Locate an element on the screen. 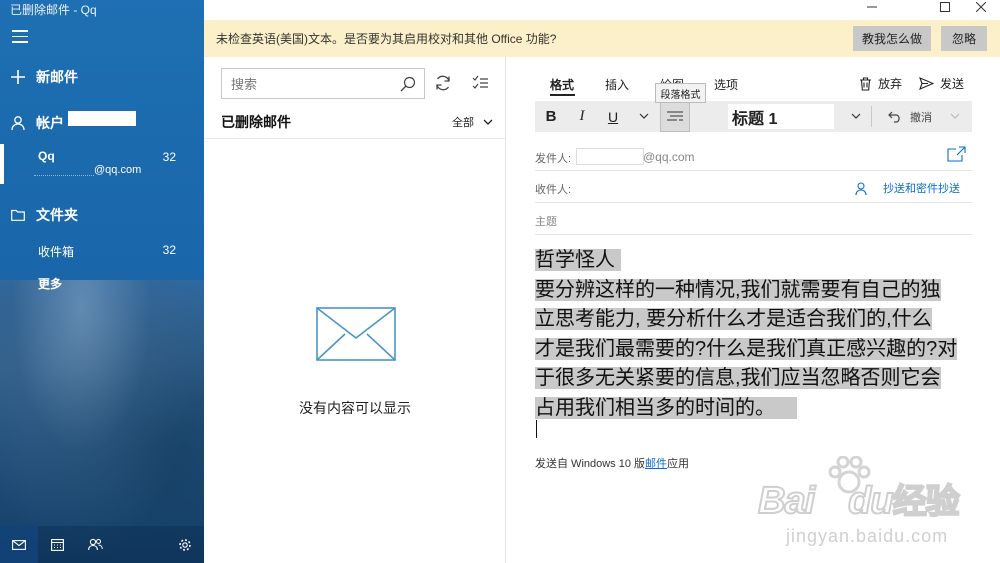 Image resolution: width=1000 pixels, height=563 pixels. maximize-icon is located at coordinates (945, 7).